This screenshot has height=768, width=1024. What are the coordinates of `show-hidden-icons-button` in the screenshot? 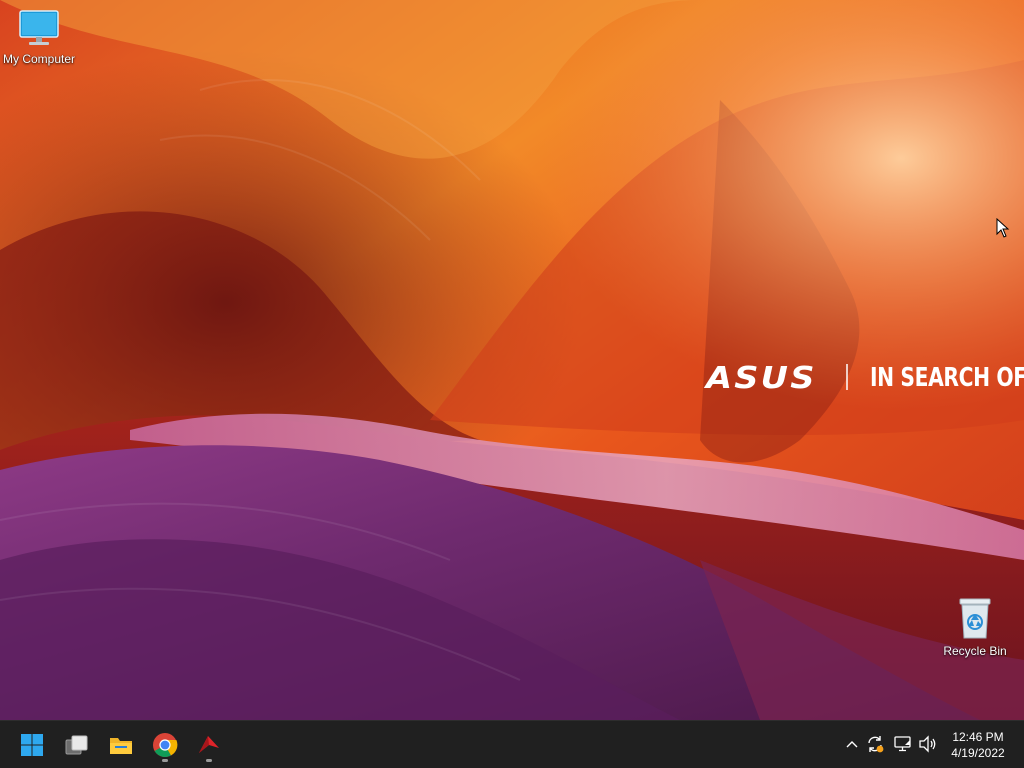 It's located at (852, 744).